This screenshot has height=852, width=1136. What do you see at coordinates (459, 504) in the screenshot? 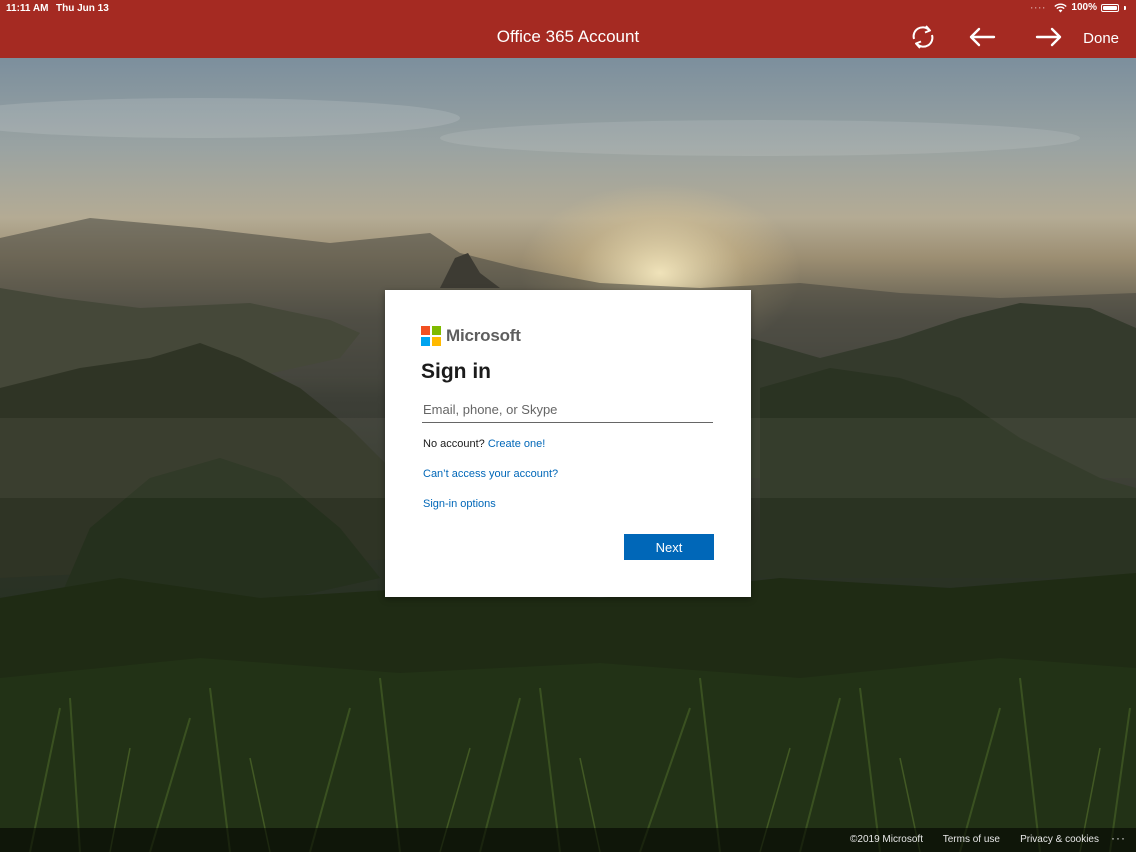
I see `sign-in-options-link: Sign-in options` at bounding box center [459, 504].